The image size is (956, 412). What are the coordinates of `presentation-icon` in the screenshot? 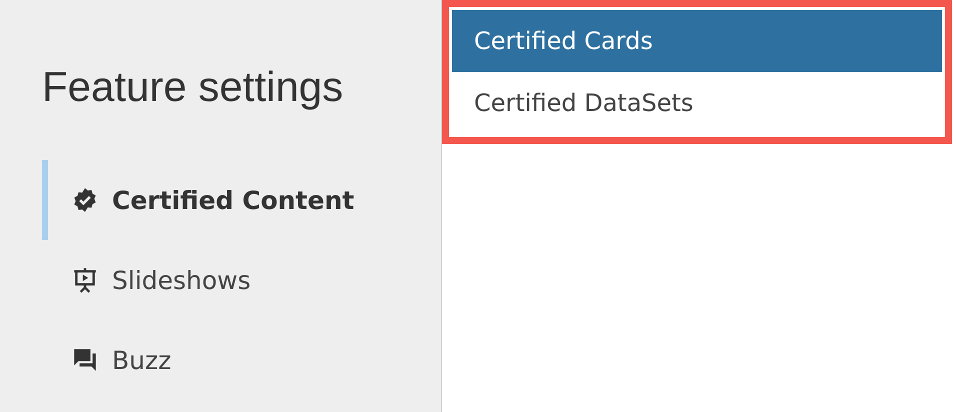 It's located at (85, 280).